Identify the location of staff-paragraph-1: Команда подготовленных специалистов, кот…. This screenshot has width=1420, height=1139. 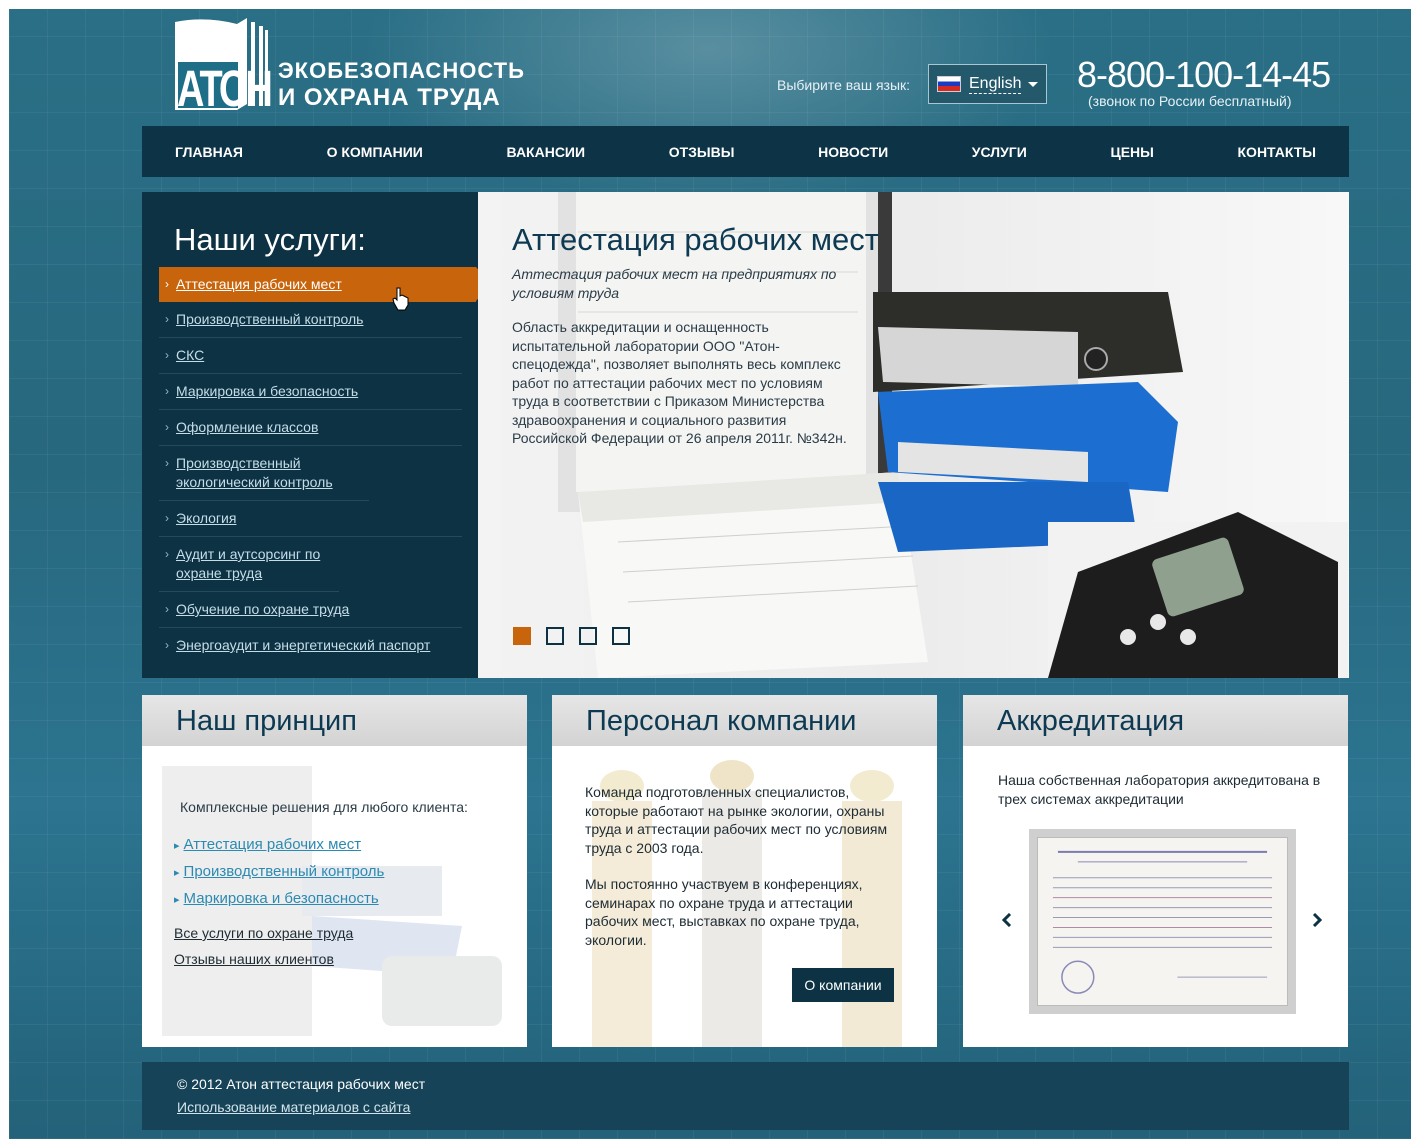
(736, 820).